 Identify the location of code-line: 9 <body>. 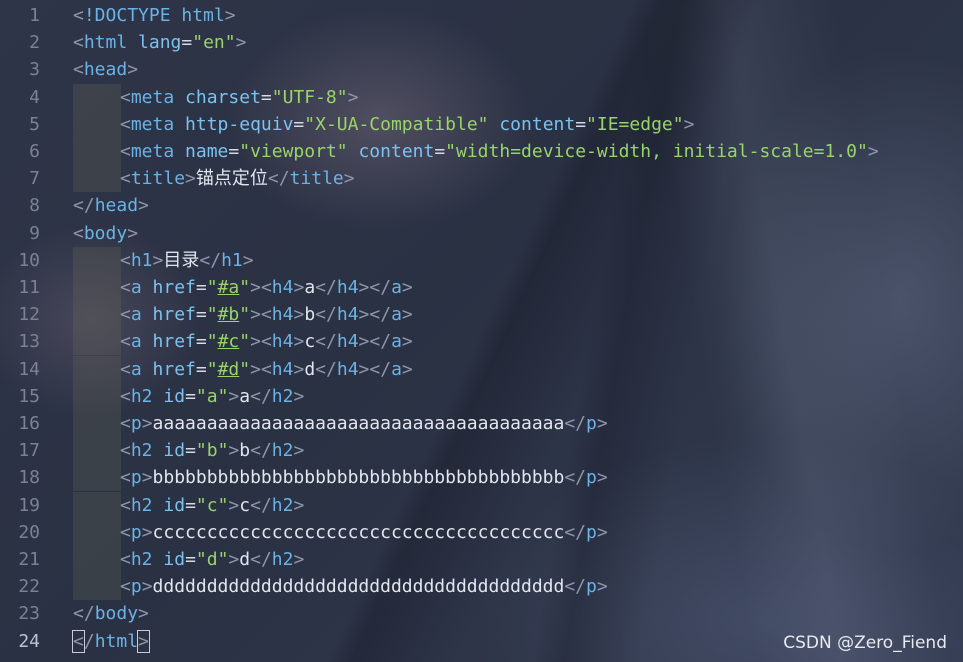
(481, 233).